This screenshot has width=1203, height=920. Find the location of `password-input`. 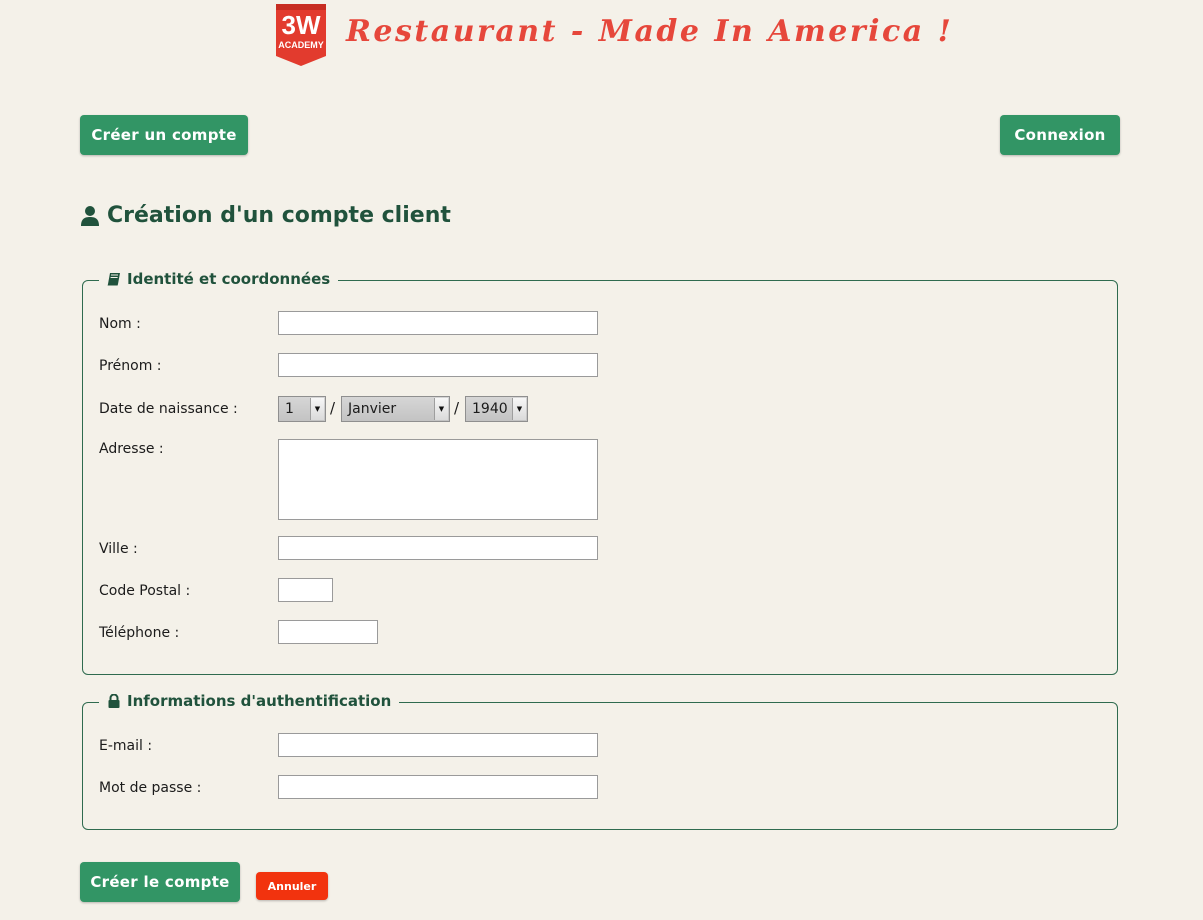

password-input is located at coordinates (438, 787).